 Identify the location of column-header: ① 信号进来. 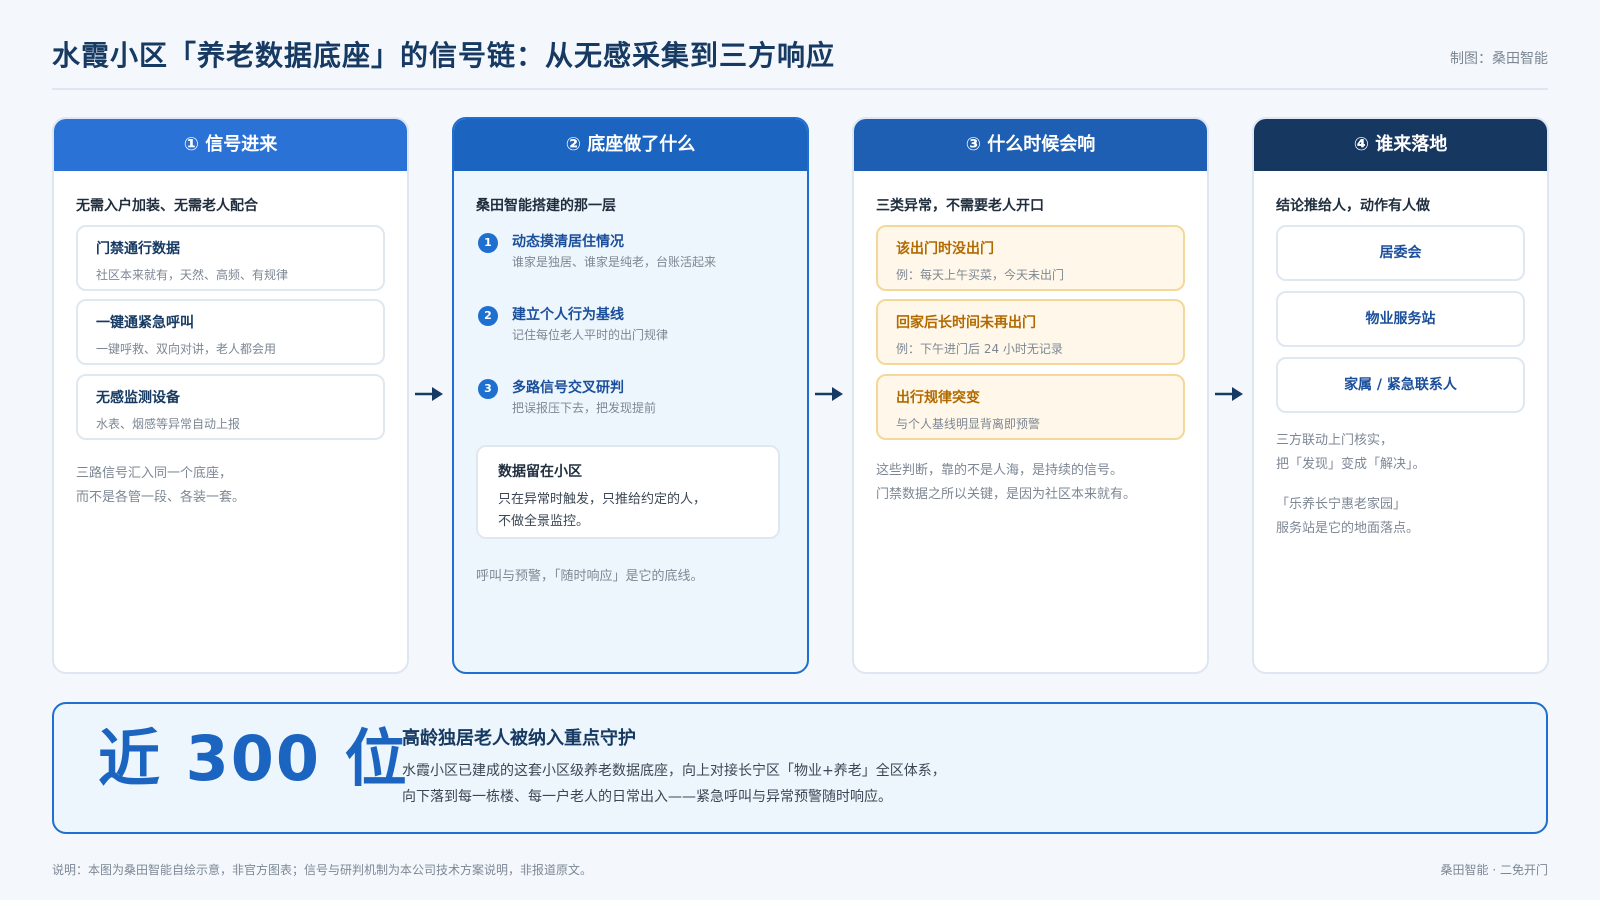
(230, 145).